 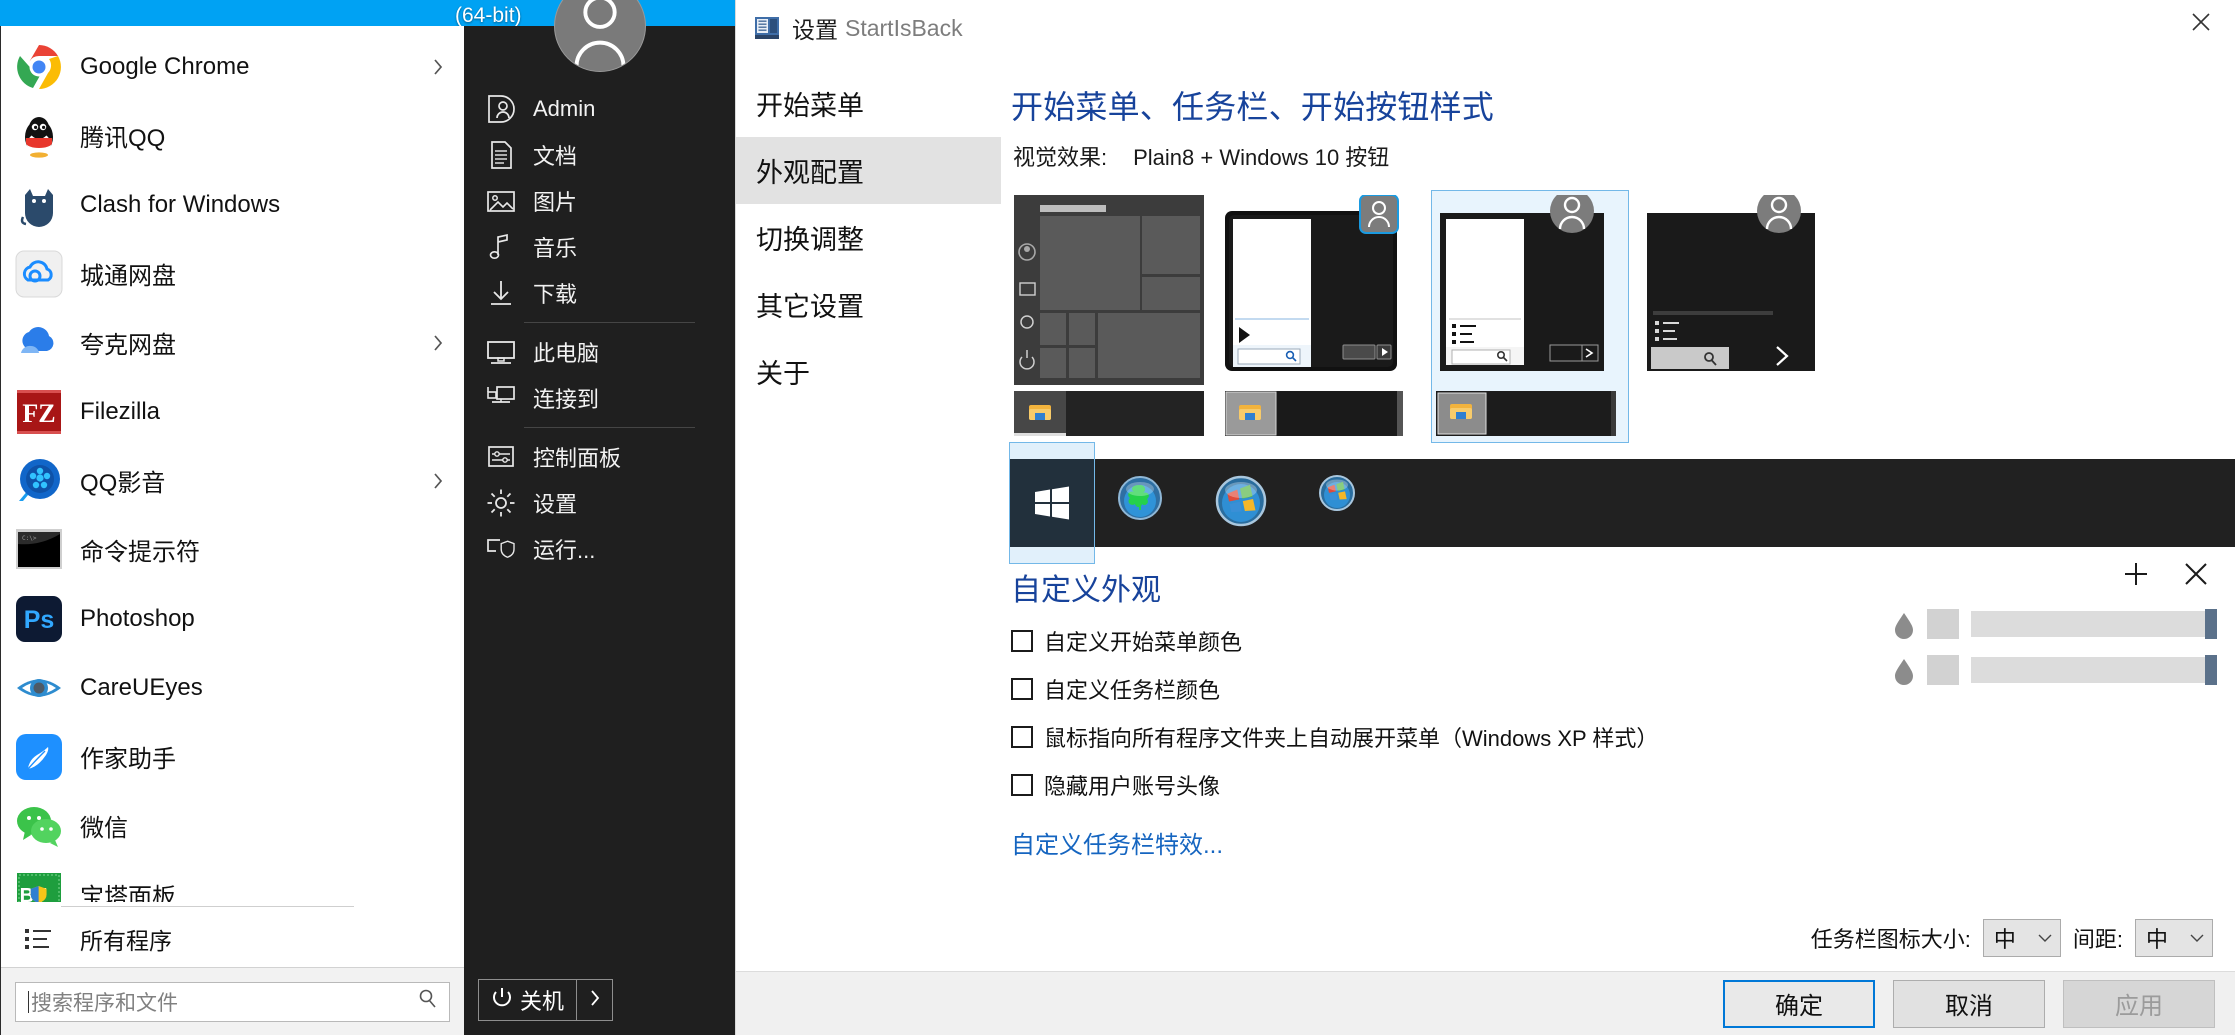 What do you see at coordinates (1132, 690) in the screenshot?
I see `checkbox-label: 自定义任务栏颜色` at bounding box center [1132, 690].